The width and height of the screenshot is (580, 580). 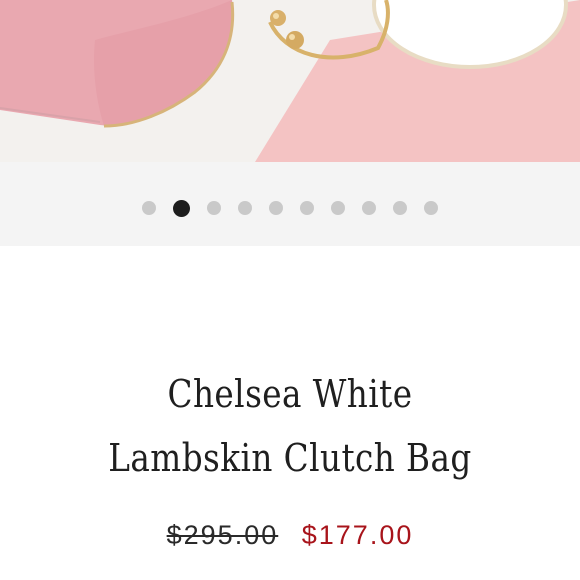 What do you see at coordinates (181, 208) in the screenshot?
I see `carousel-dot-active` at bounding box center [181, 208].